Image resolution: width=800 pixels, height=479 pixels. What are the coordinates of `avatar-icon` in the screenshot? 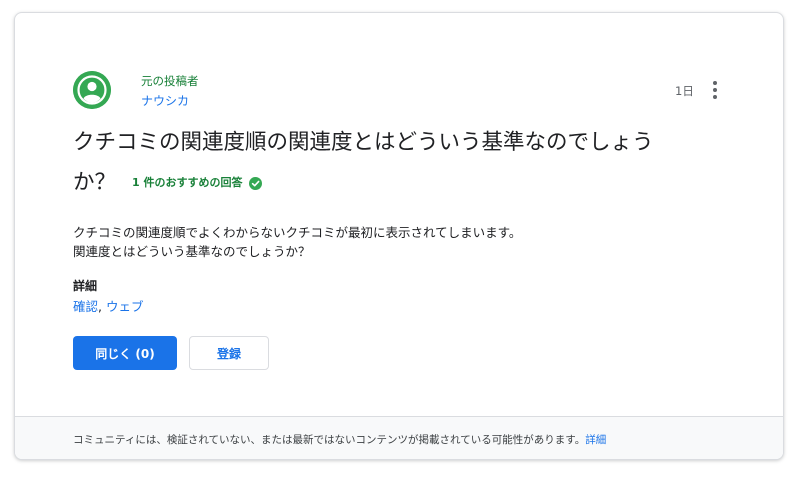 It's located at (92, 90).